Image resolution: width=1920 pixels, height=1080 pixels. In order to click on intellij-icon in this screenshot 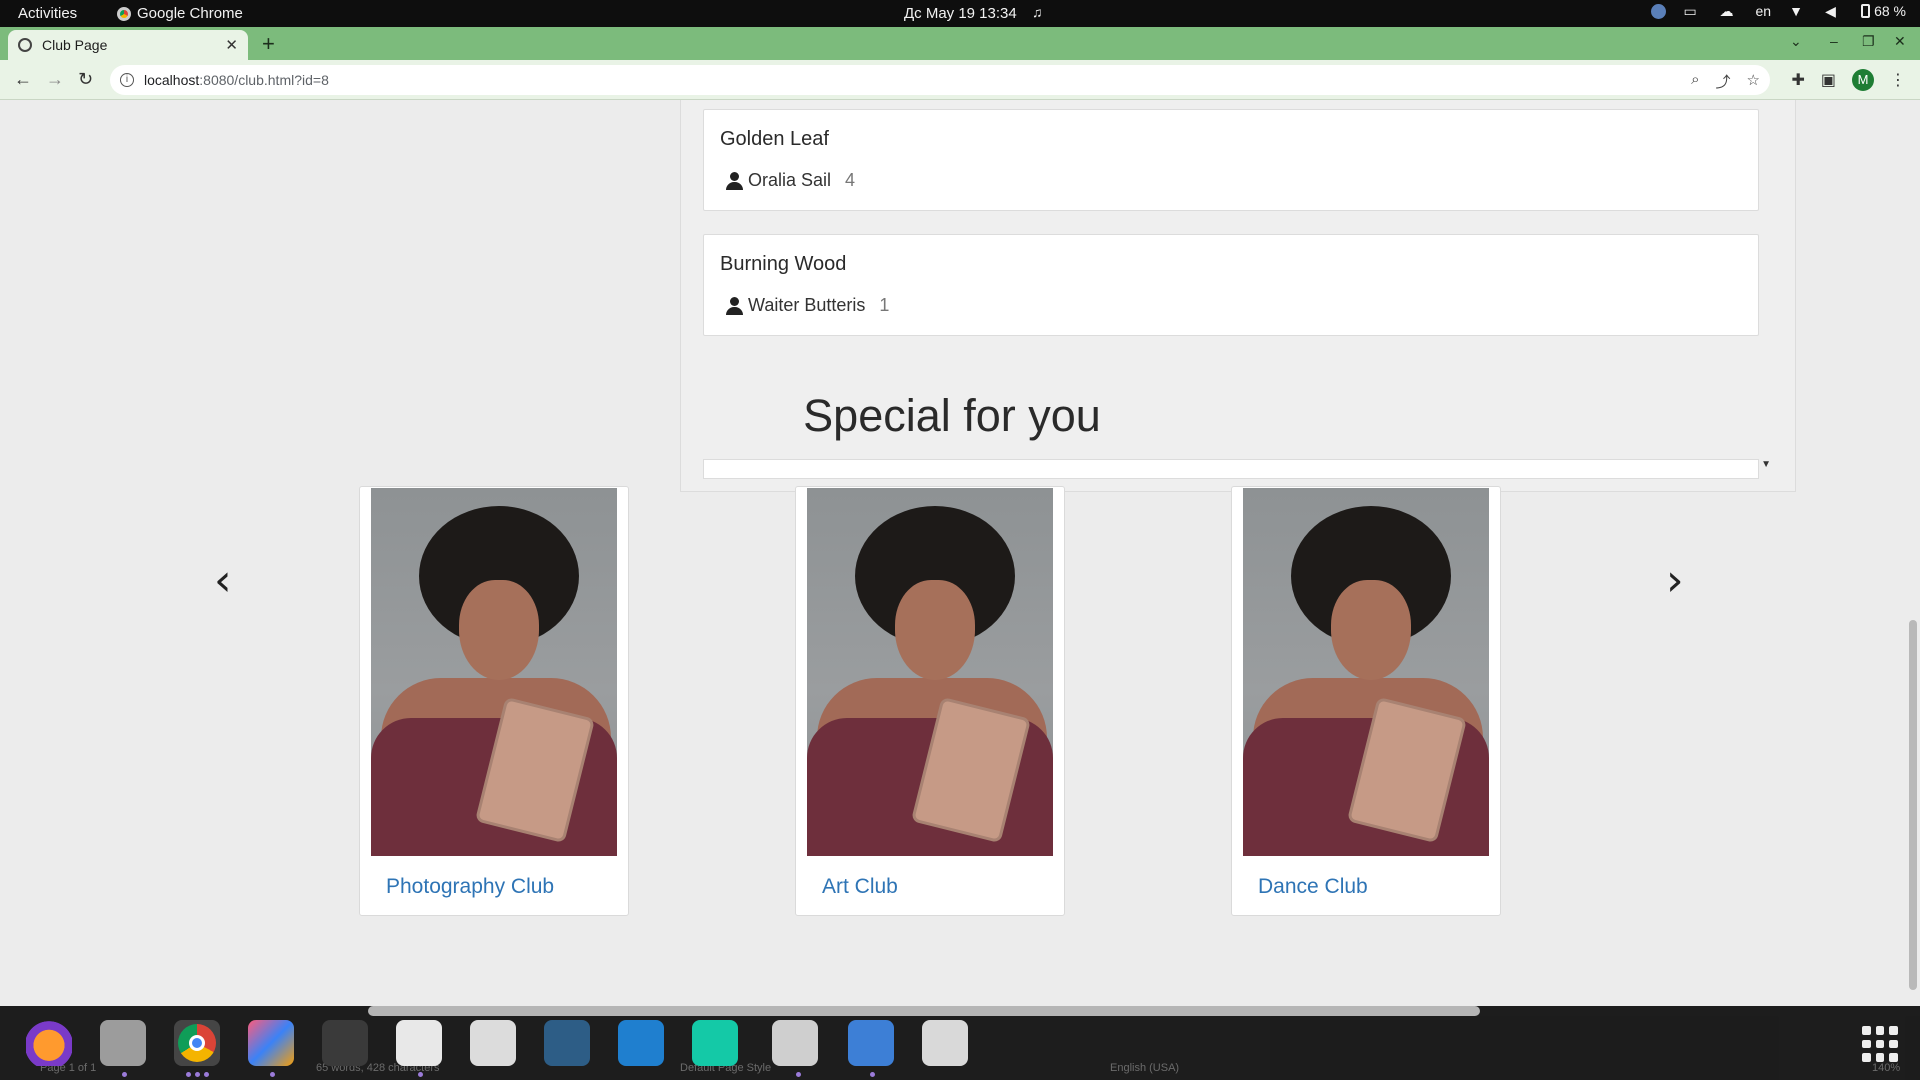, I will do `click(271, 1043)`.